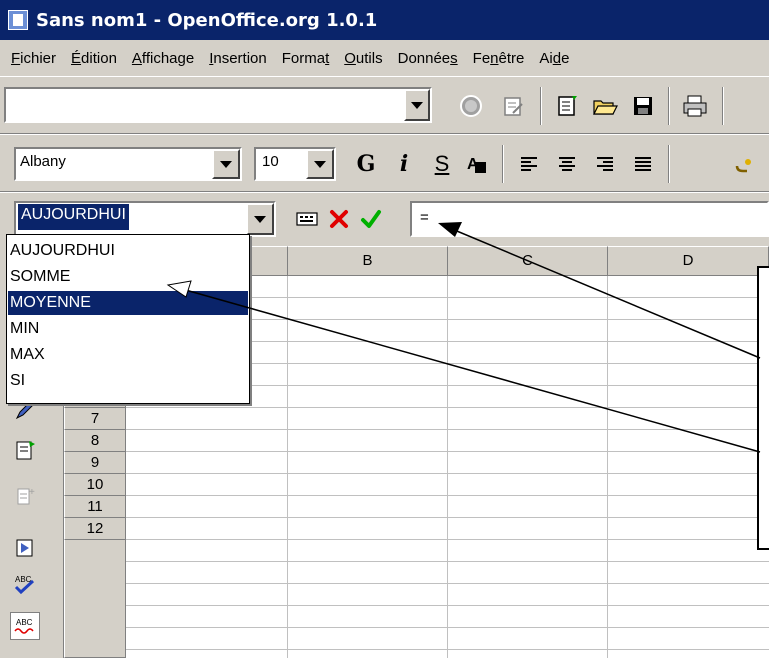 The image size is (769, 658). What do you see at coordinates (95, 463) in the screenshot?
I see `row-header-9: 9` at bounding box center [95, 463].